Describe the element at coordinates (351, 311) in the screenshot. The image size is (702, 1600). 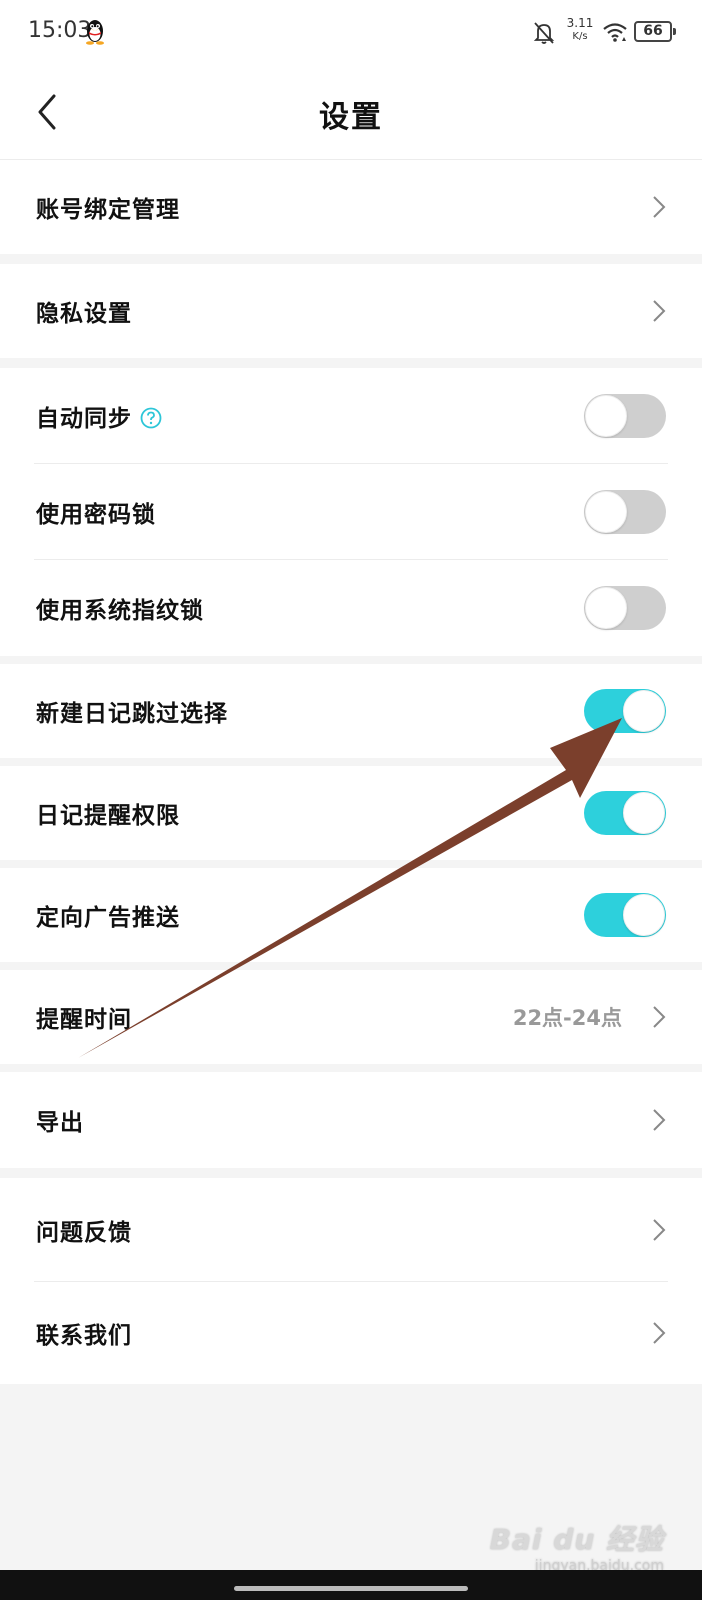
I see `row-privacy-settings: 隐私设置` at that location.